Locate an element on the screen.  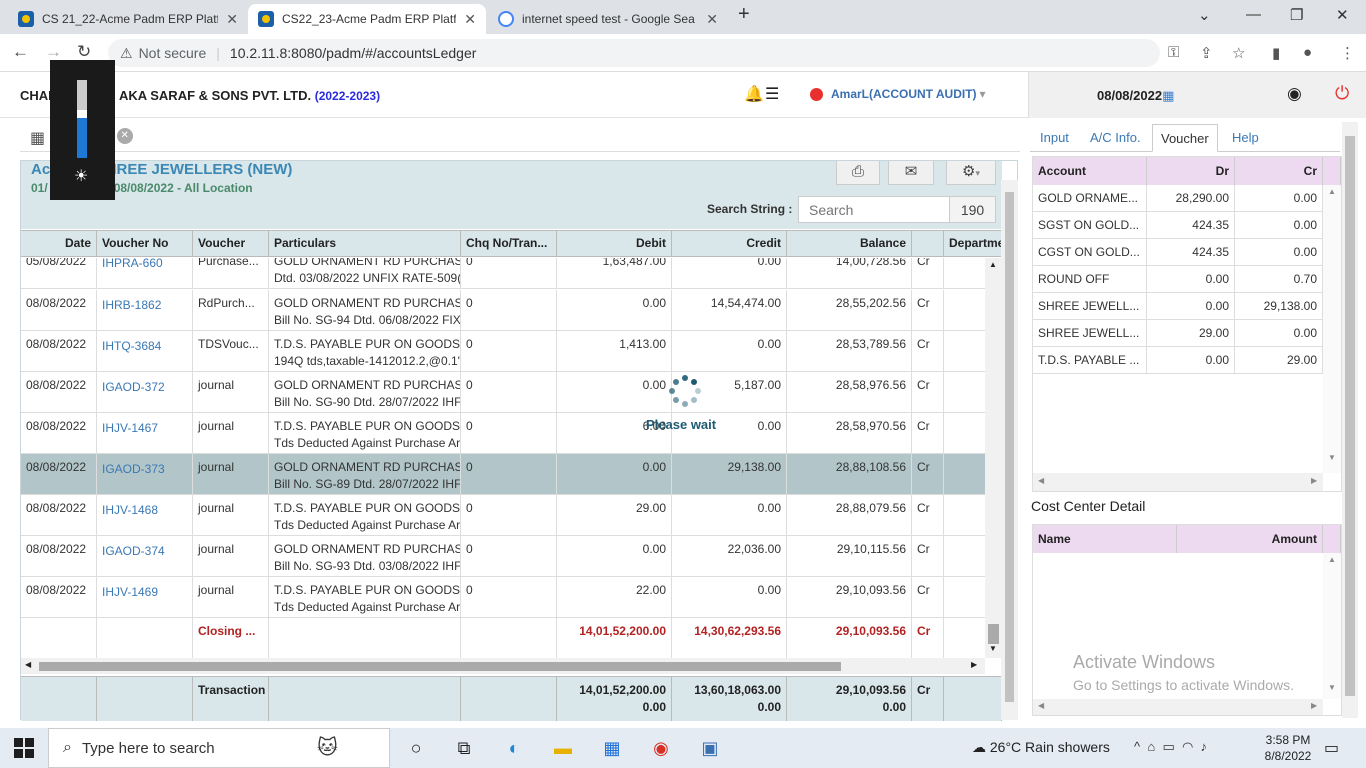
column-header is located at coordinates (928, 243).